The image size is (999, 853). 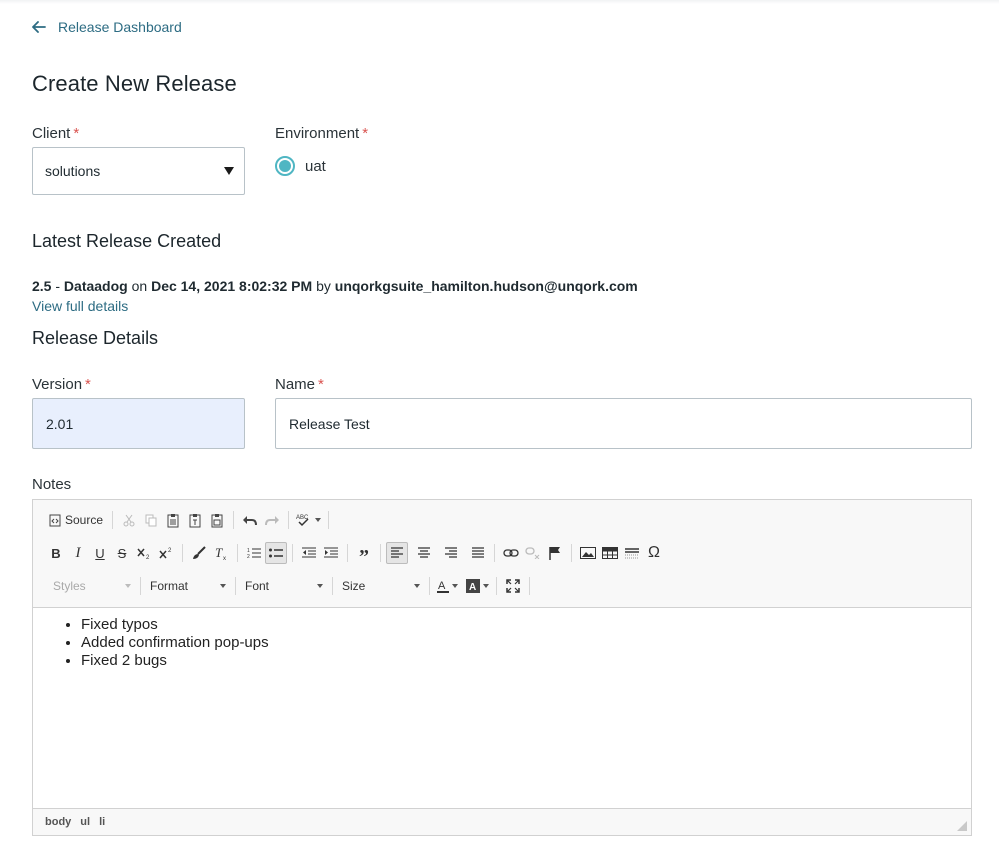 What do you see at coordinates (309, 553) in the screenshot?
I see `outdent-button` at bounding box center [309, 553].